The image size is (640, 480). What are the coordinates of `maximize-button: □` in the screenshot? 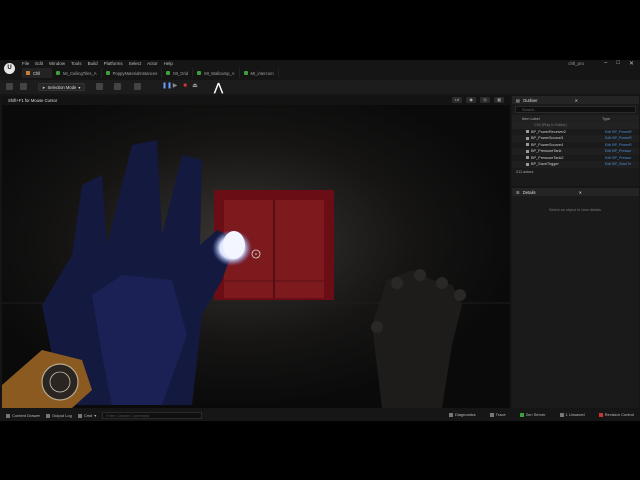 It's located at (618, 63).